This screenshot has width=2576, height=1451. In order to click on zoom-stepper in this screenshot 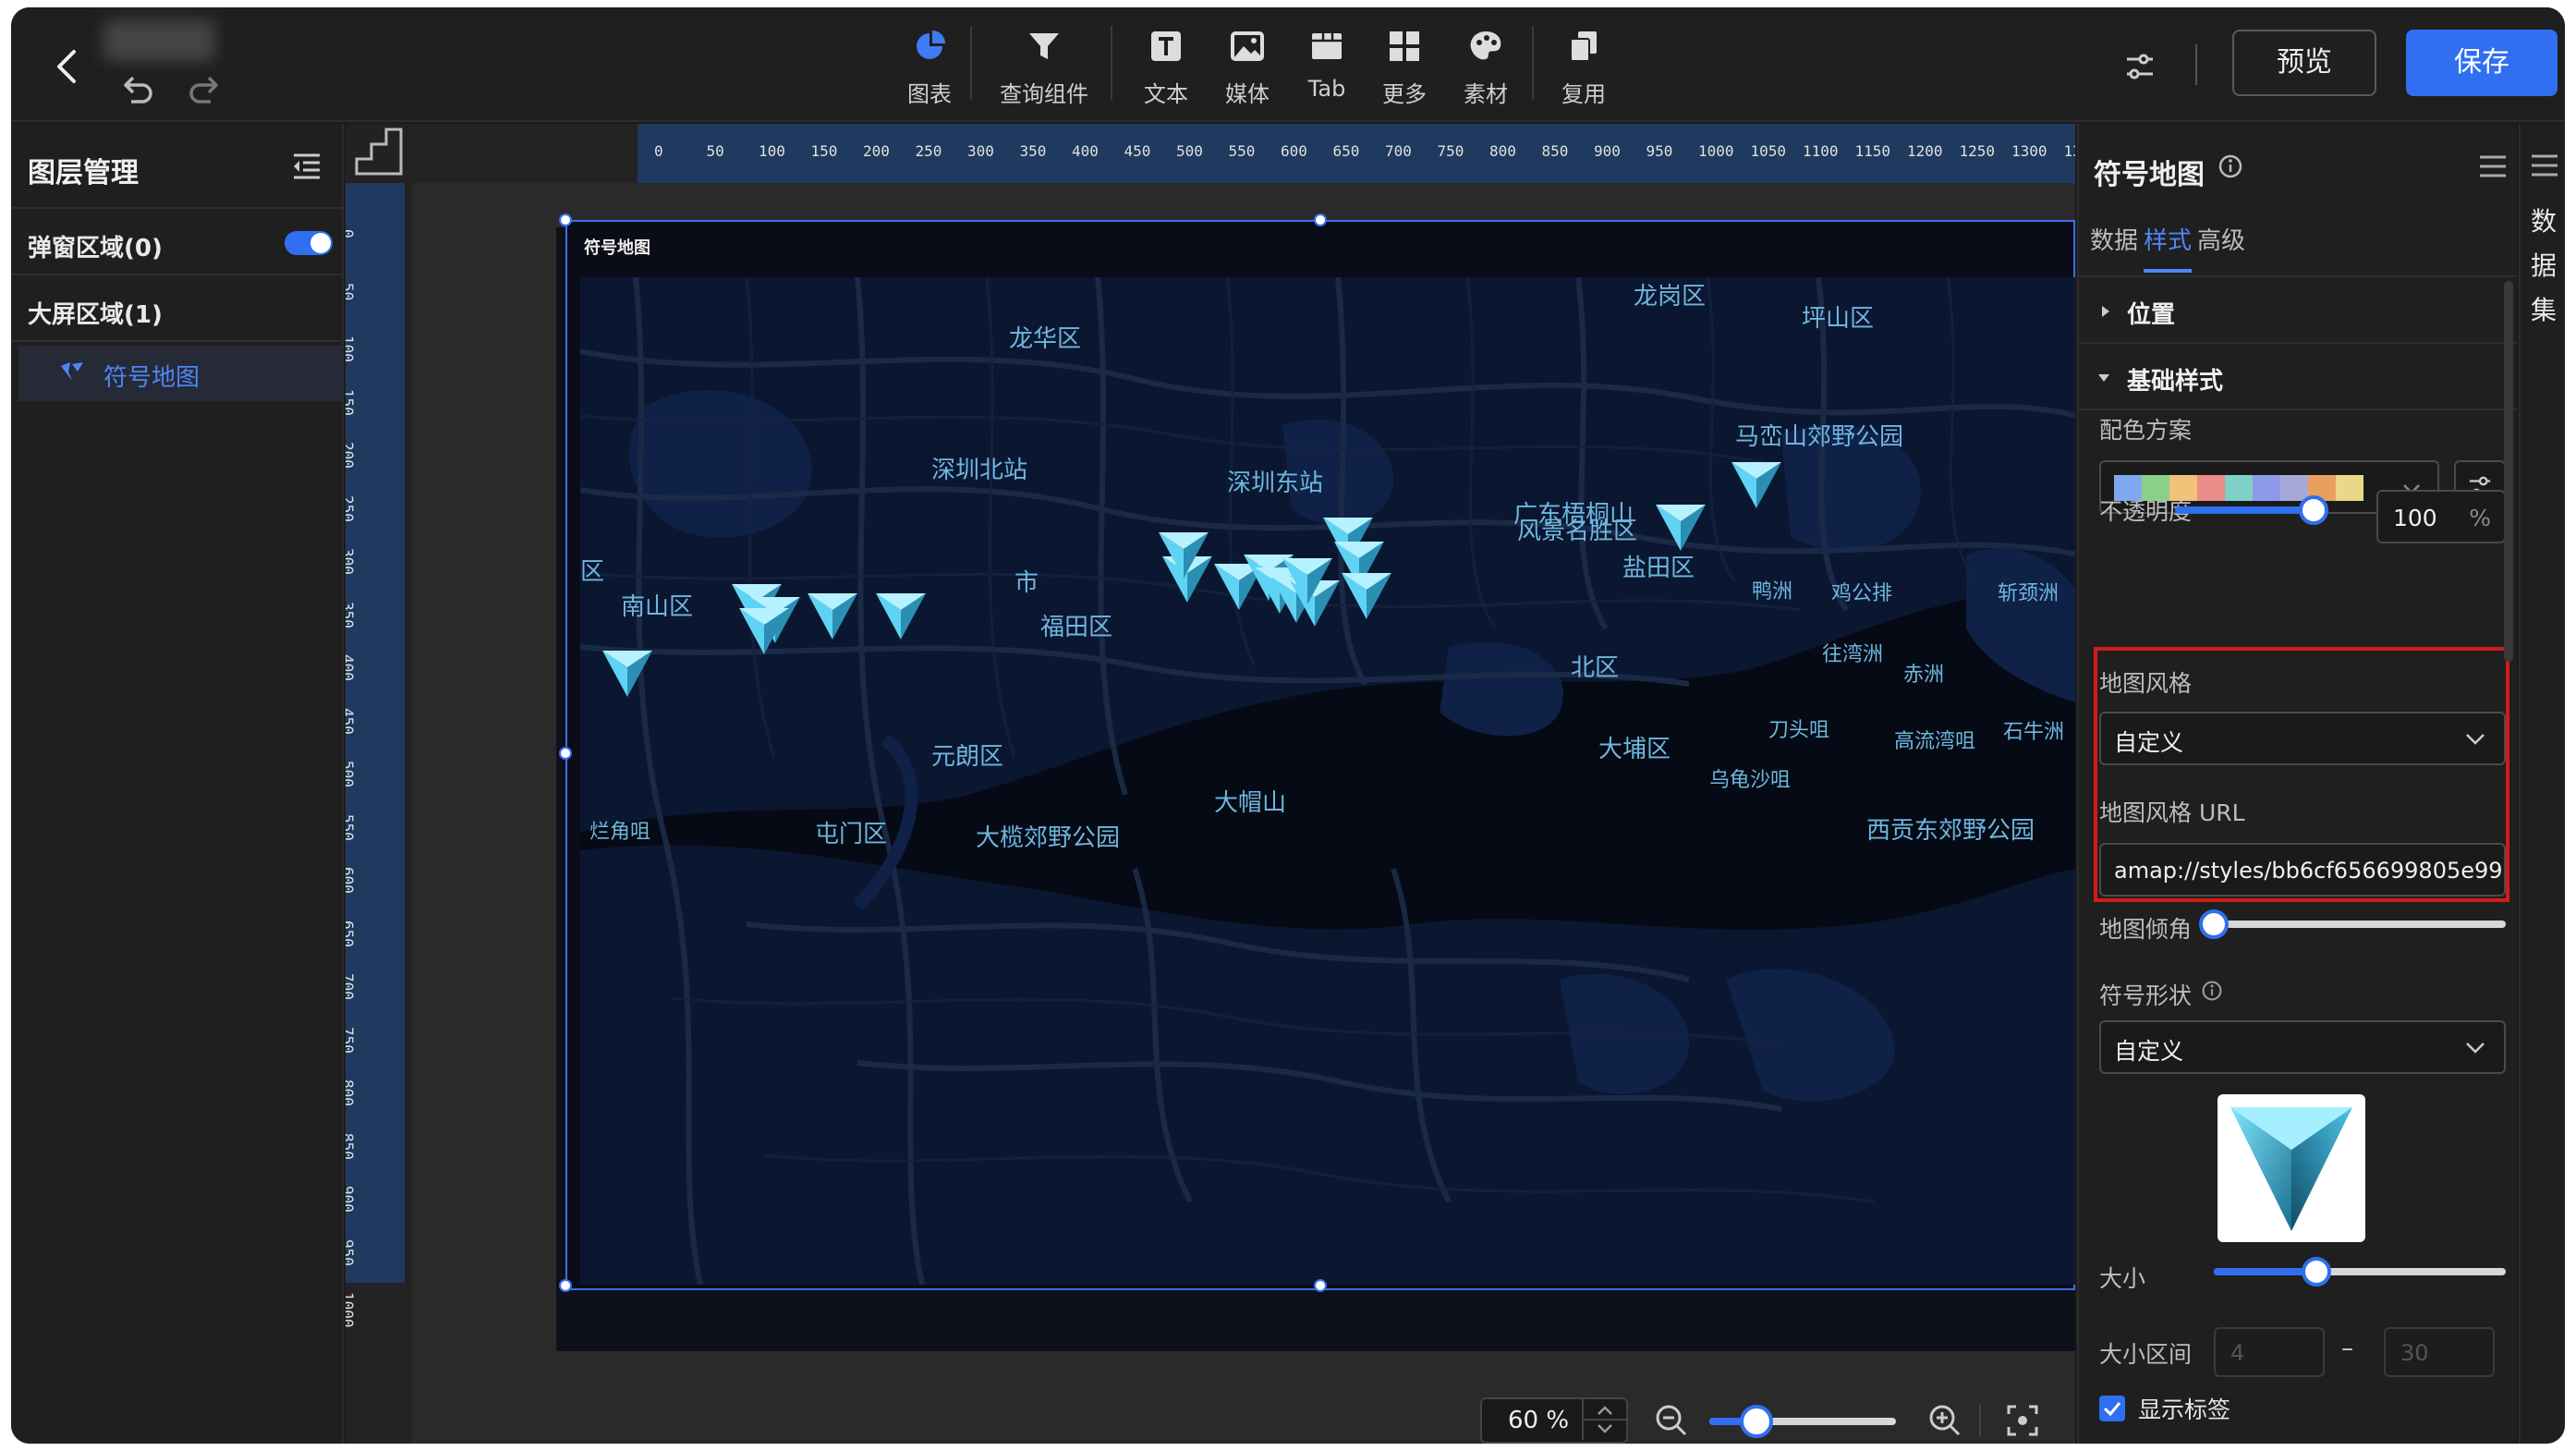, I will do `click(1604, 1419)`.